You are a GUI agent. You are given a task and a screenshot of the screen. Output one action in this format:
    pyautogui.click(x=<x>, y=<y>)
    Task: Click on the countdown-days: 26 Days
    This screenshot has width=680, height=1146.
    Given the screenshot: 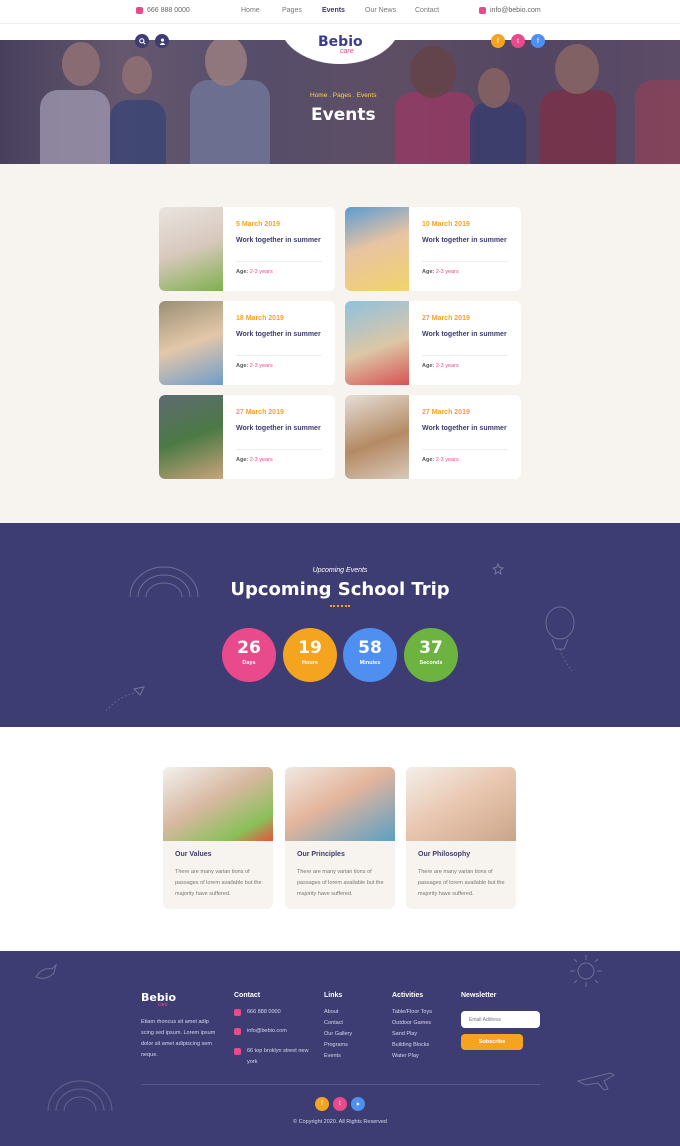 What is the action you would take?
    pyautogui.click(x=249, y=655)
    